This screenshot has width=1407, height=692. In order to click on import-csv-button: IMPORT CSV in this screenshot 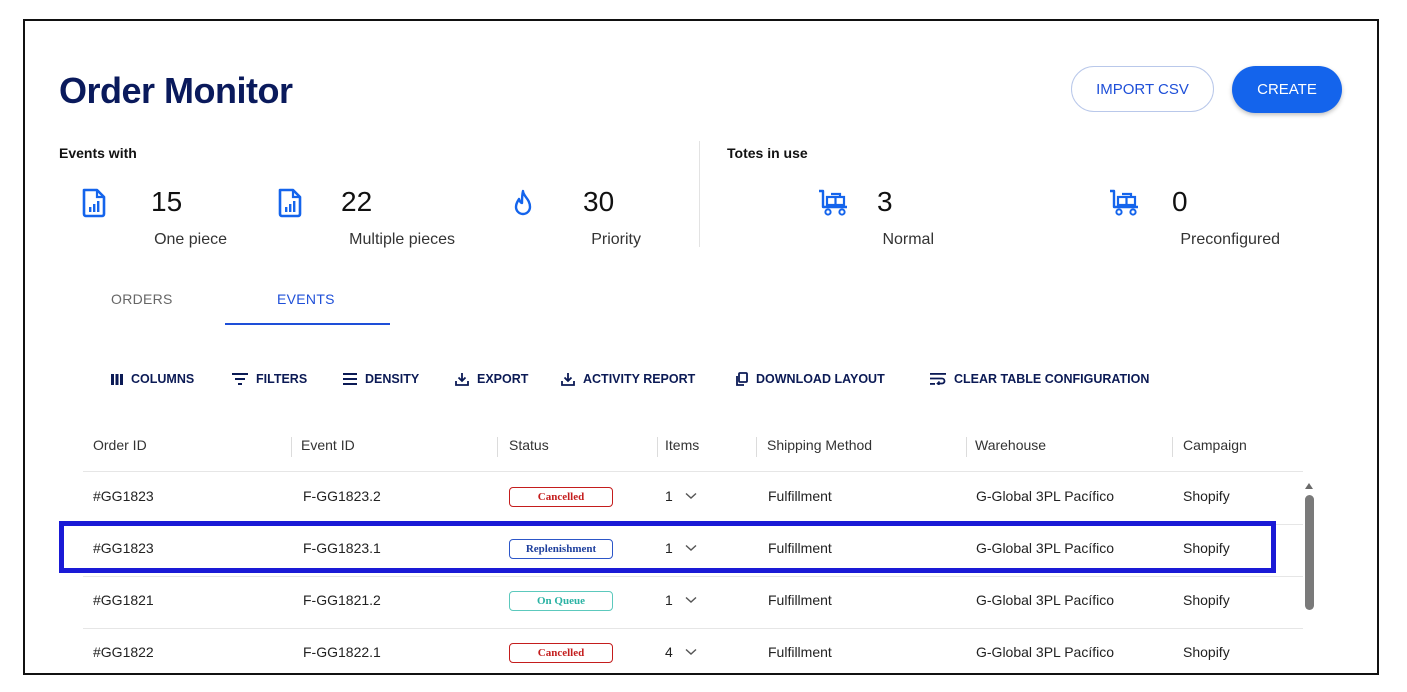, I will do `click(1142, 89)`.